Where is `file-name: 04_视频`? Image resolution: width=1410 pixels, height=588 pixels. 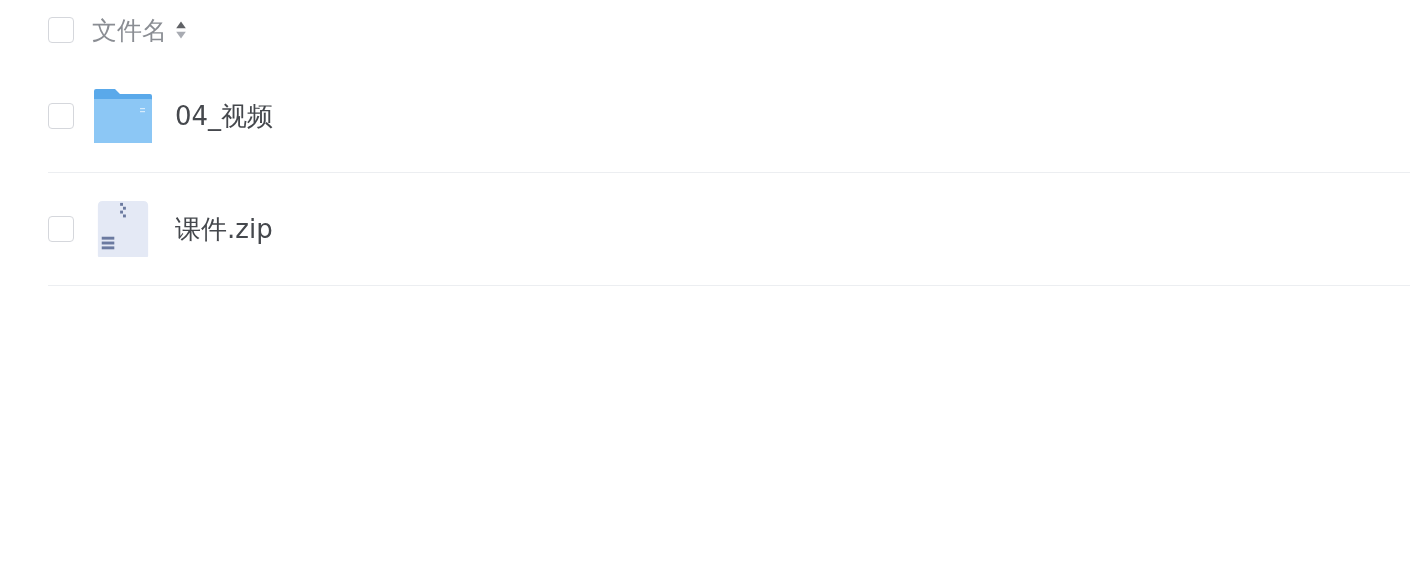 file-name: 04_视频 is located at coordinates (224, 116).